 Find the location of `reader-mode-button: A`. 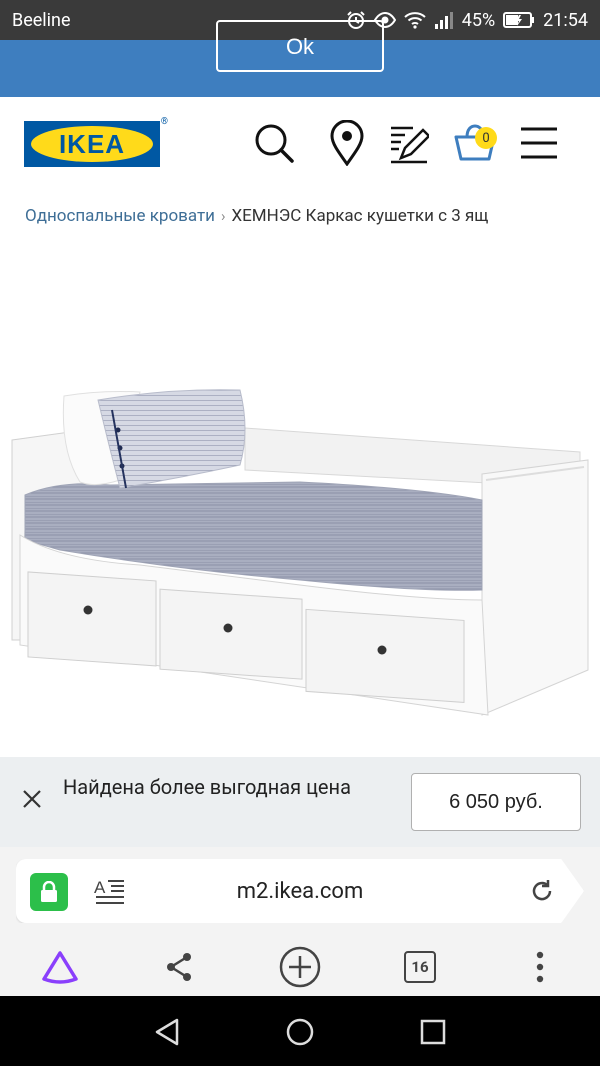

reader-mode-button: A is located at coordinates (110, 891).